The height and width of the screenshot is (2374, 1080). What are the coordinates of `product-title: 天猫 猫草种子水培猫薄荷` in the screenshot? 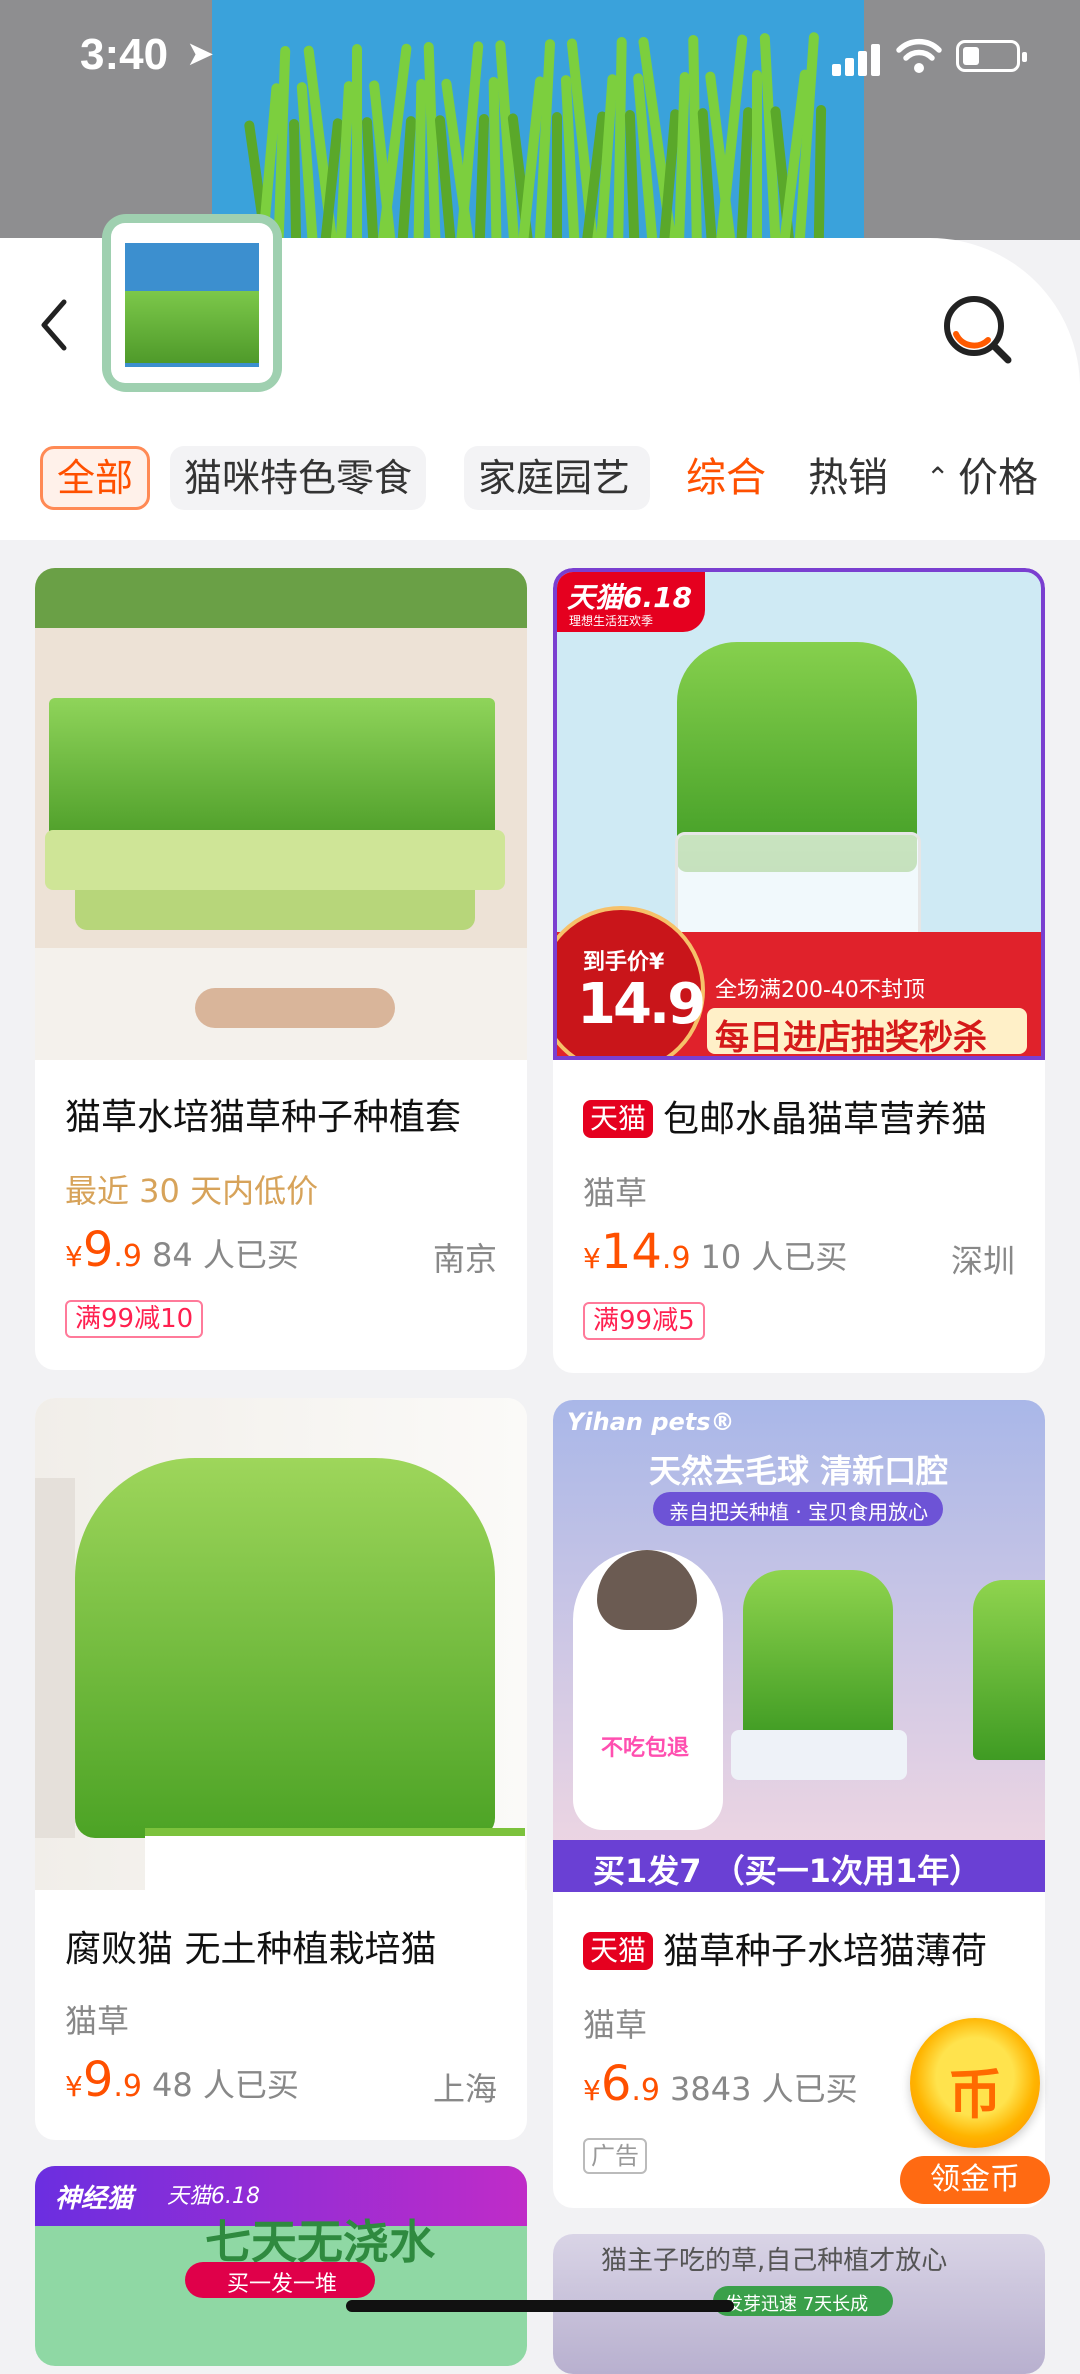 It's located at (803, 1948).